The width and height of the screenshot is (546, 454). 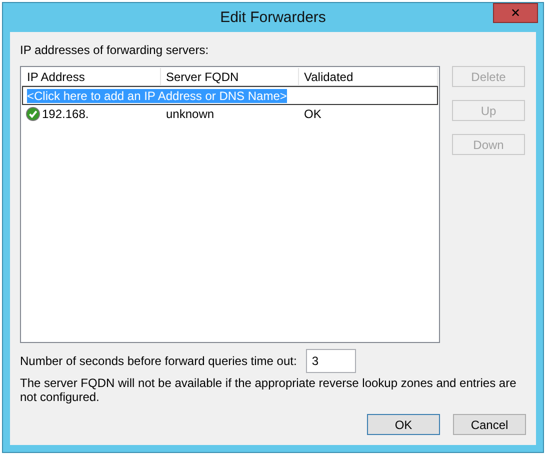 I want to click on list-label: IP addresses of forwarding servers:, so click(x=115, y=50).